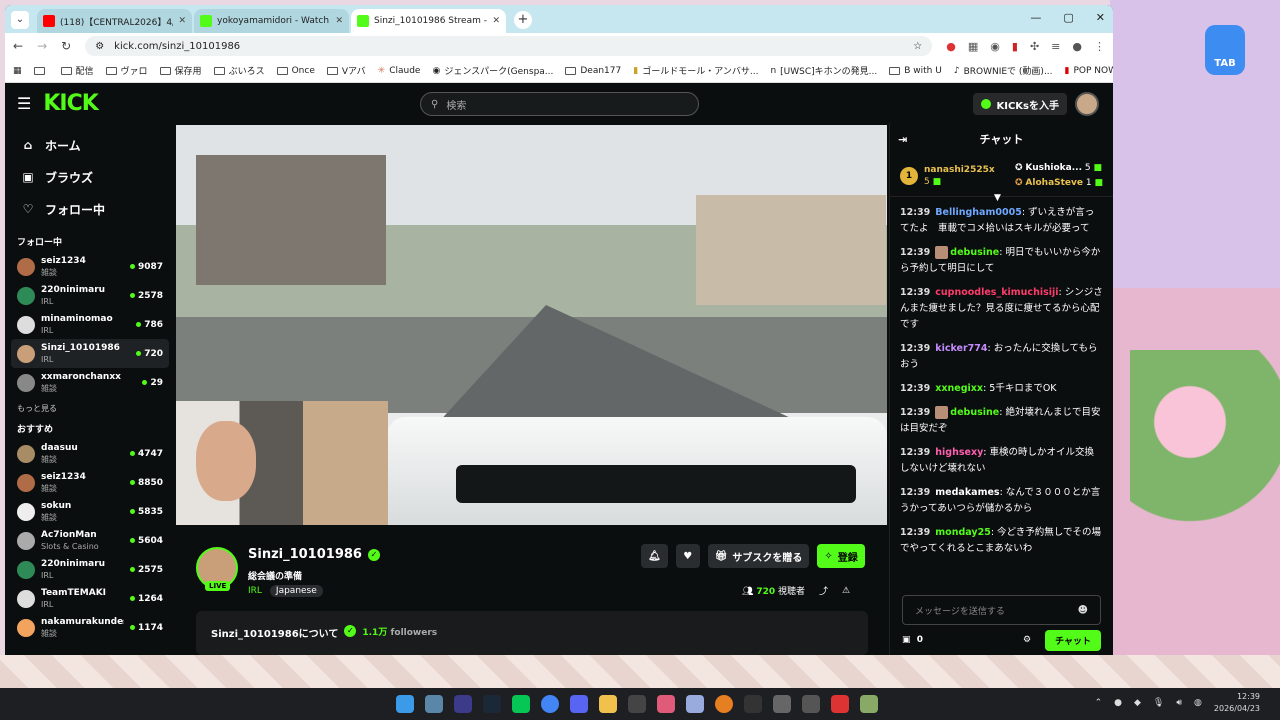  Describe the element at coordinates (1027, 640) in the screenshot. I see `gear-icon: ⚙` at that location.